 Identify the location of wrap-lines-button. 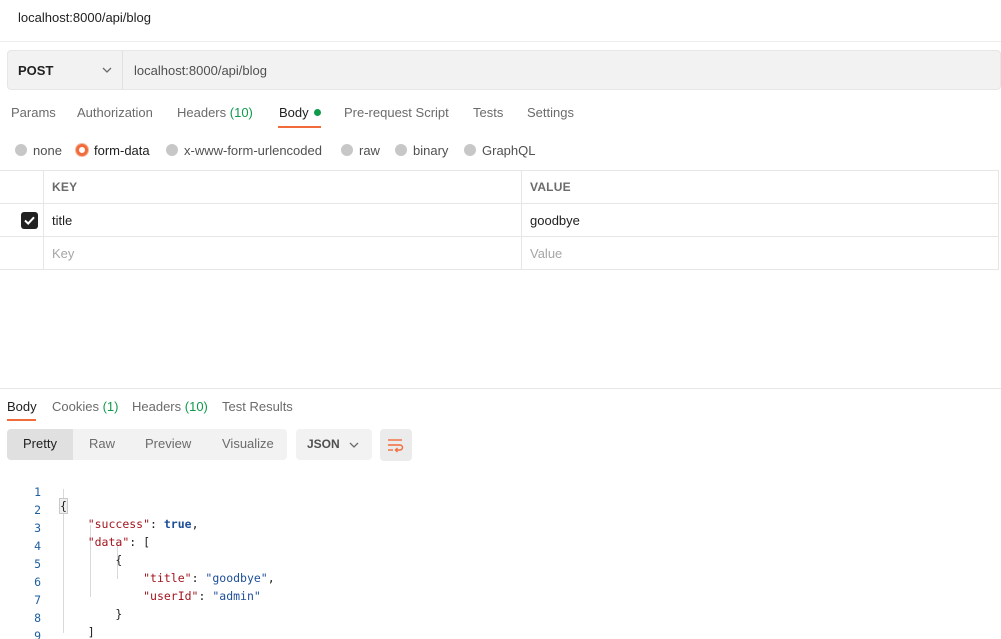
(396, 445).